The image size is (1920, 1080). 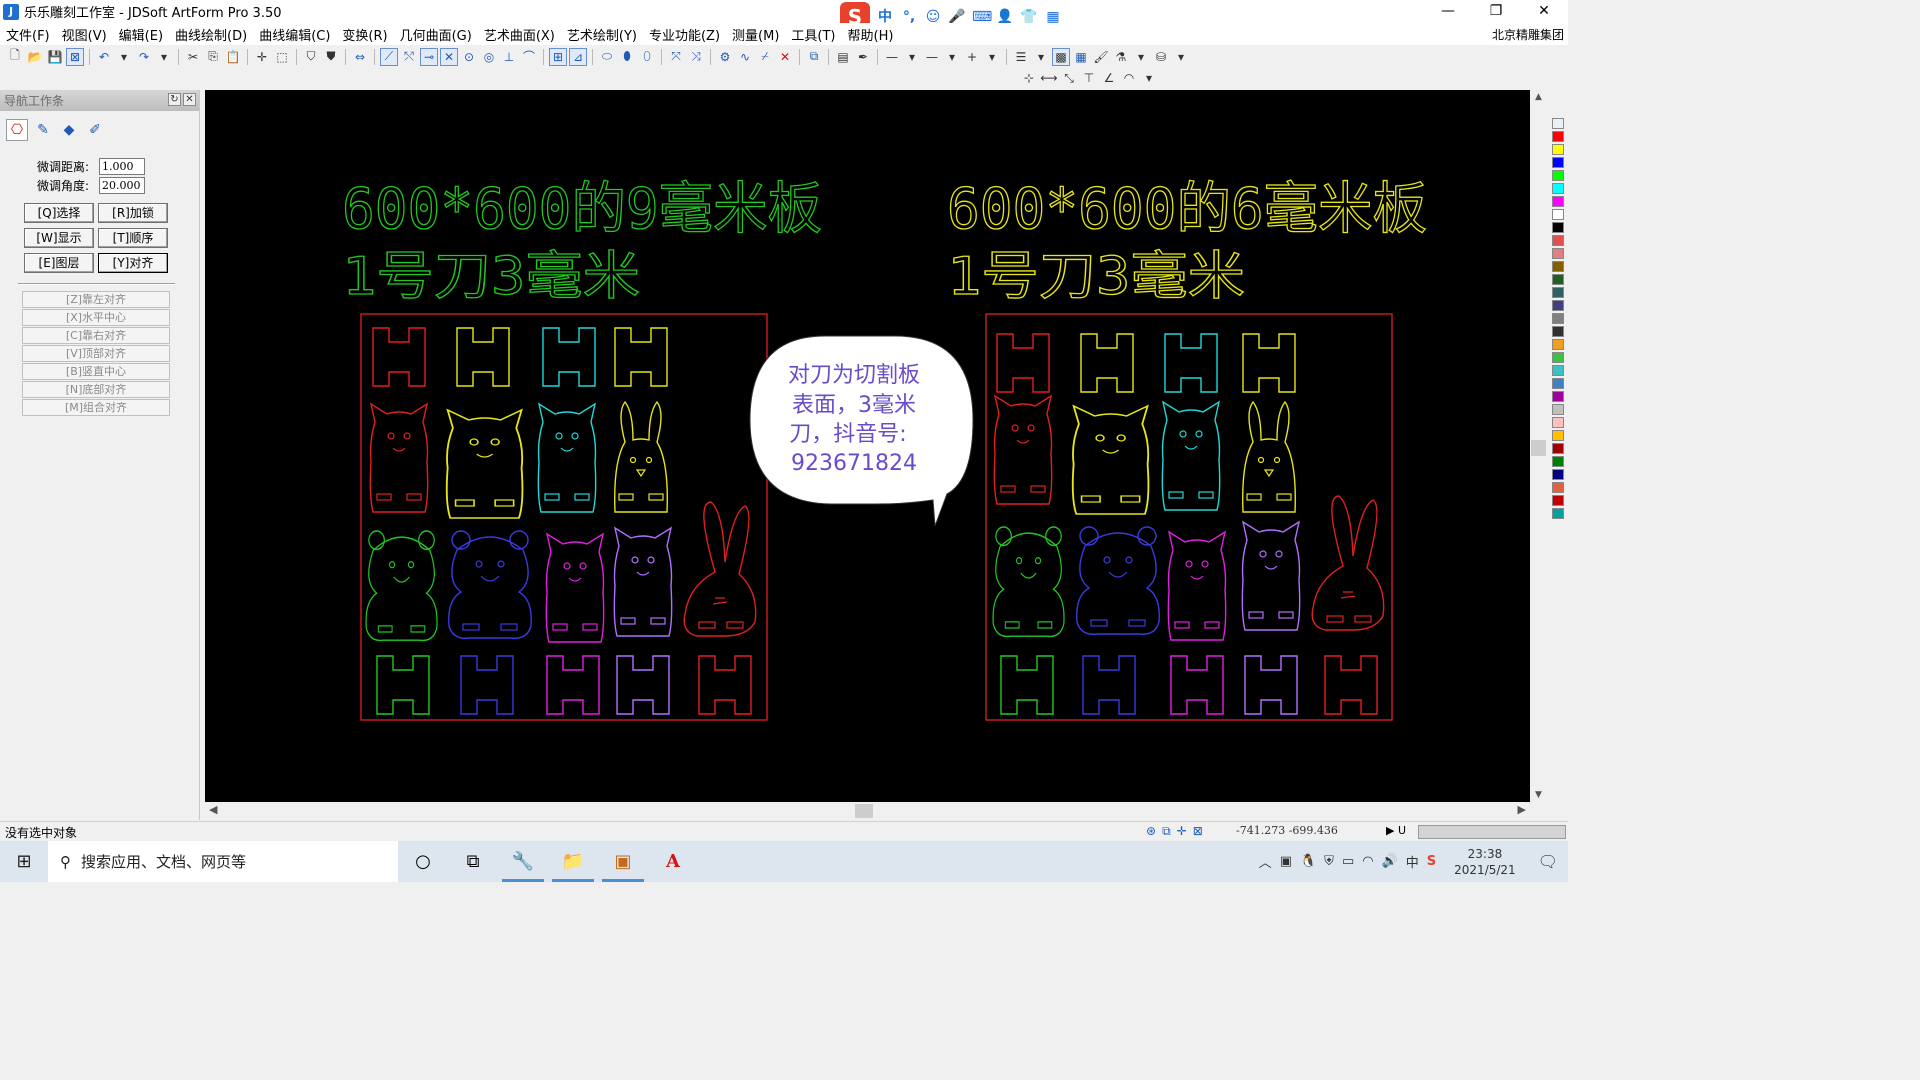 What do you see at coordinates (69, 130) in the screenshot?
I see `tab-surface-icon: ◆` at bounding box center [69, 130].